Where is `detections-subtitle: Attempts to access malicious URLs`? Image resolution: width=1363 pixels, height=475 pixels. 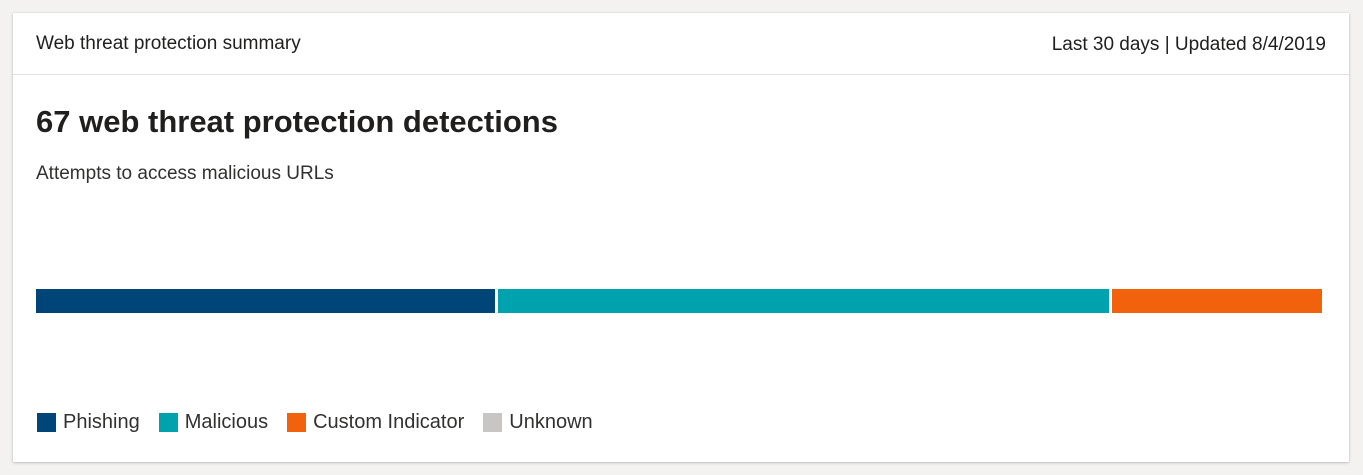
detections-subtitle: Attempts to access malicious URLs is located at coordinates (185, 173).